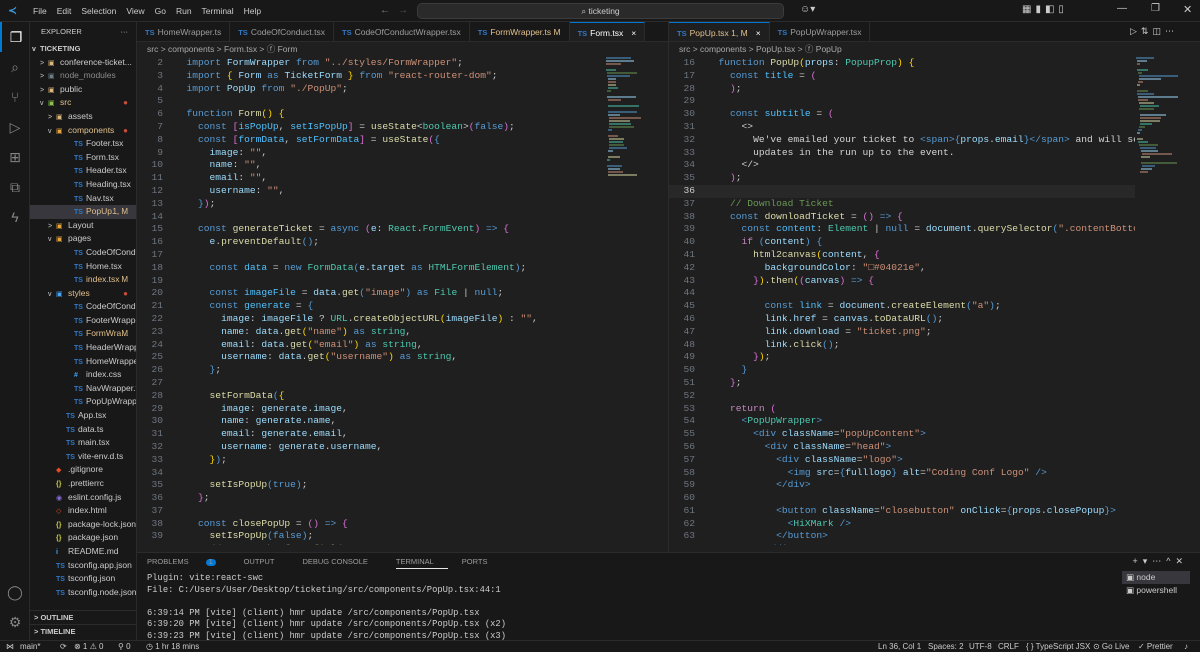  I want to click on tree-item: > ▣ node_modules, so click(83, 76).